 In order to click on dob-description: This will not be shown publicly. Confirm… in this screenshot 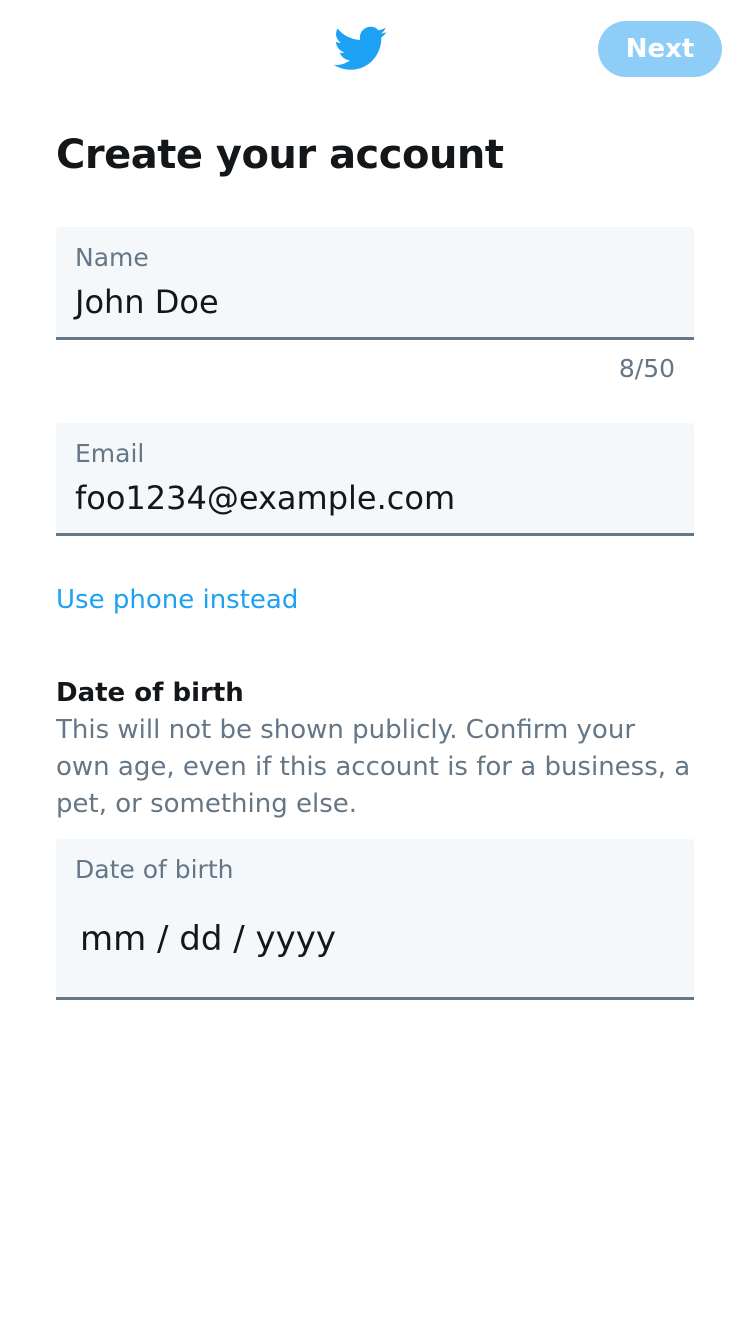, I will do `click(373, 767)`.